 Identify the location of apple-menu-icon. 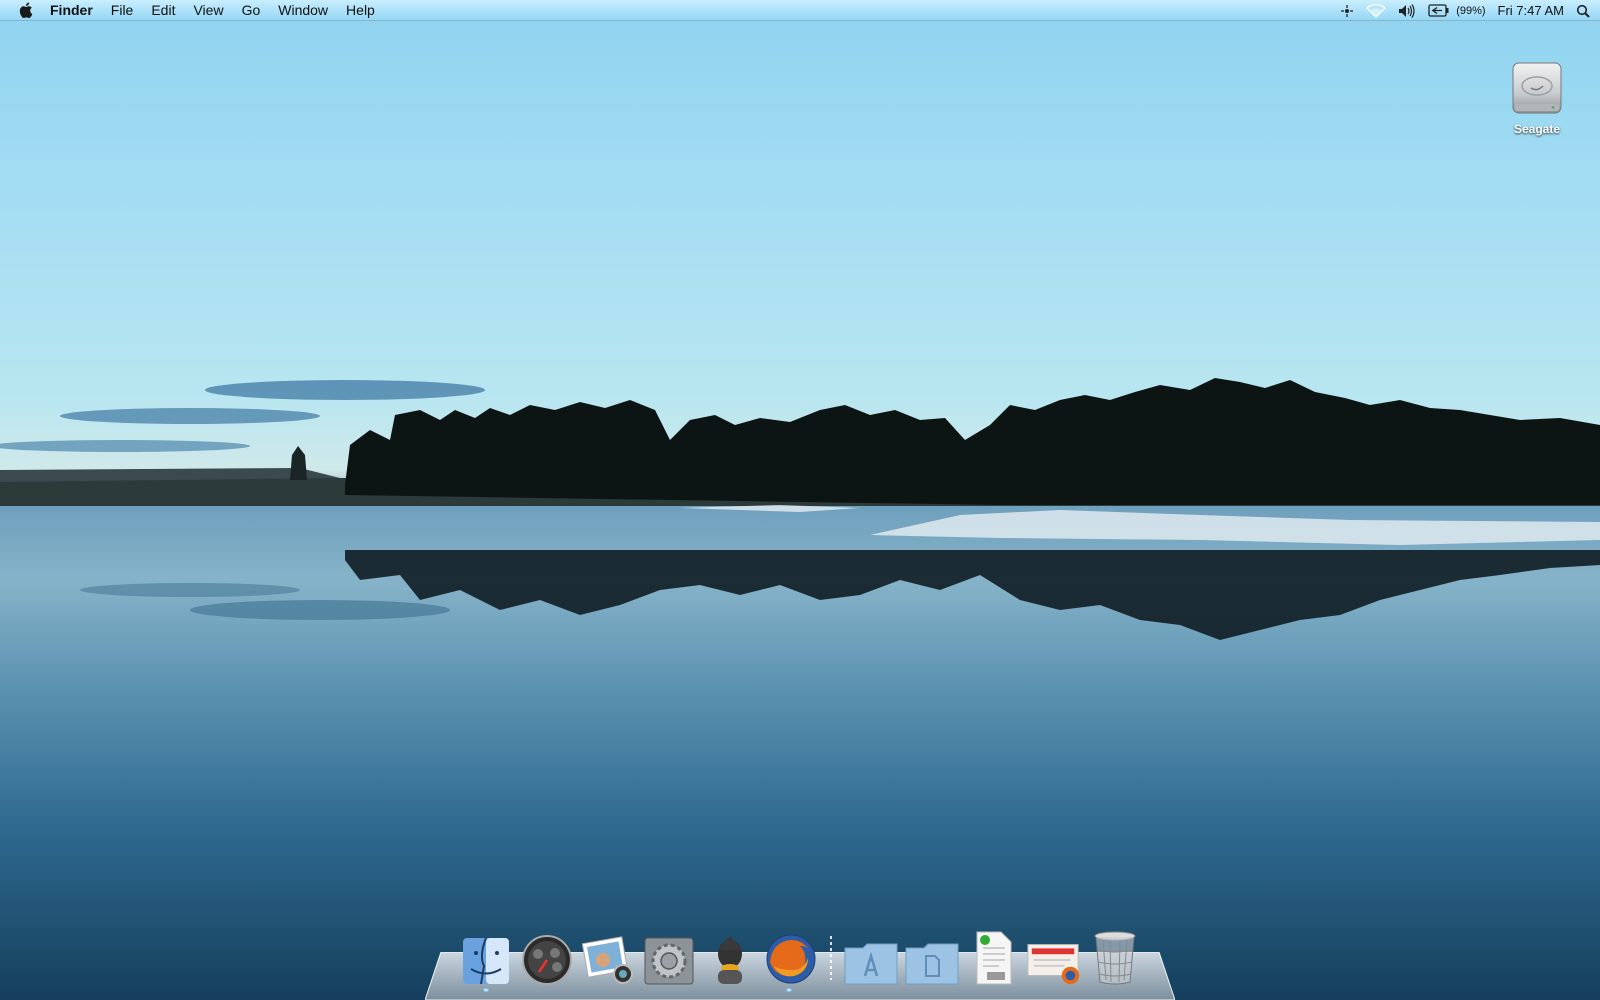
(26, 10).